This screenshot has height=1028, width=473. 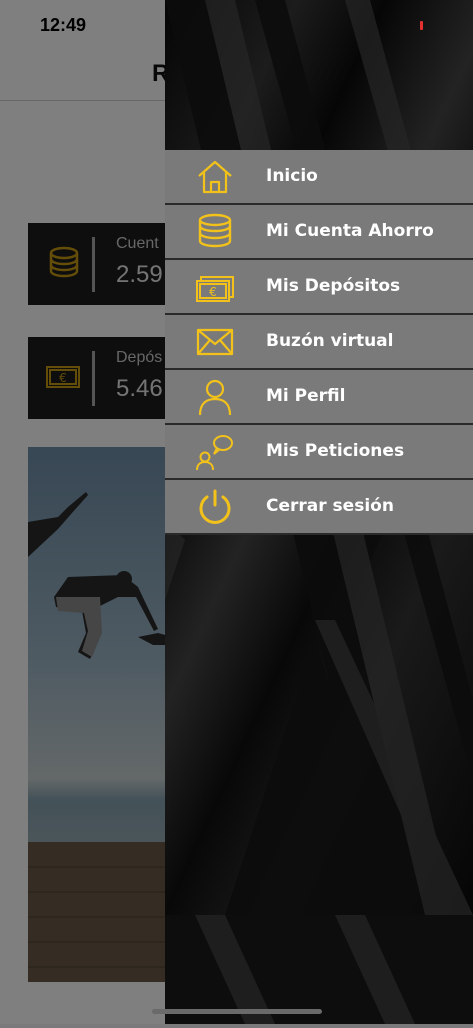 I want to click on coins-icon, so click(x=215, y=230).